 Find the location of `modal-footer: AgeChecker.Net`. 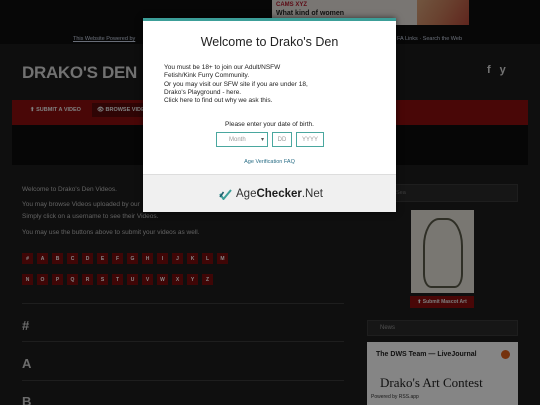

modal-footer: AgeChecker.Net is located at coordinates (269, 193).